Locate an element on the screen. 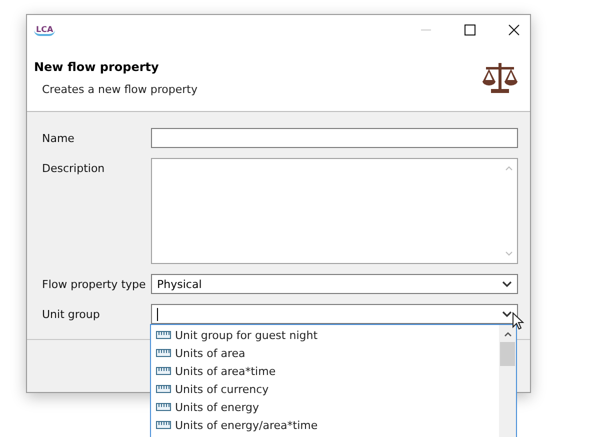 The image size is (600, 437). dropdown-item: Units of energy/area*time is located at coordinates (325, 425).